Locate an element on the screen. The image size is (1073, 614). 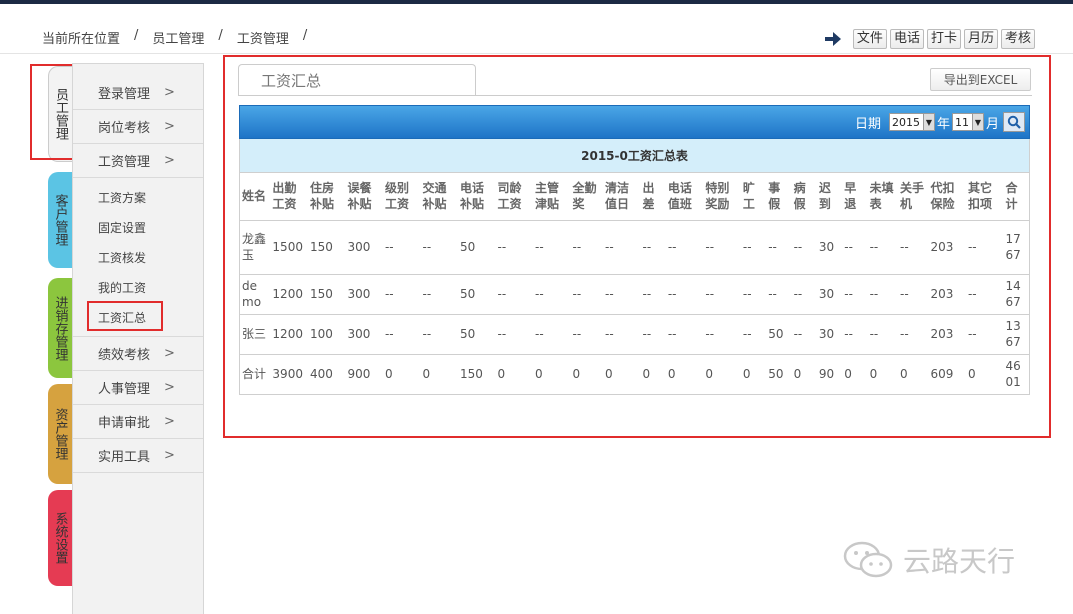
sidebar-subitem-salary-issue: 工资核发 is located at coordinates (138, 257).